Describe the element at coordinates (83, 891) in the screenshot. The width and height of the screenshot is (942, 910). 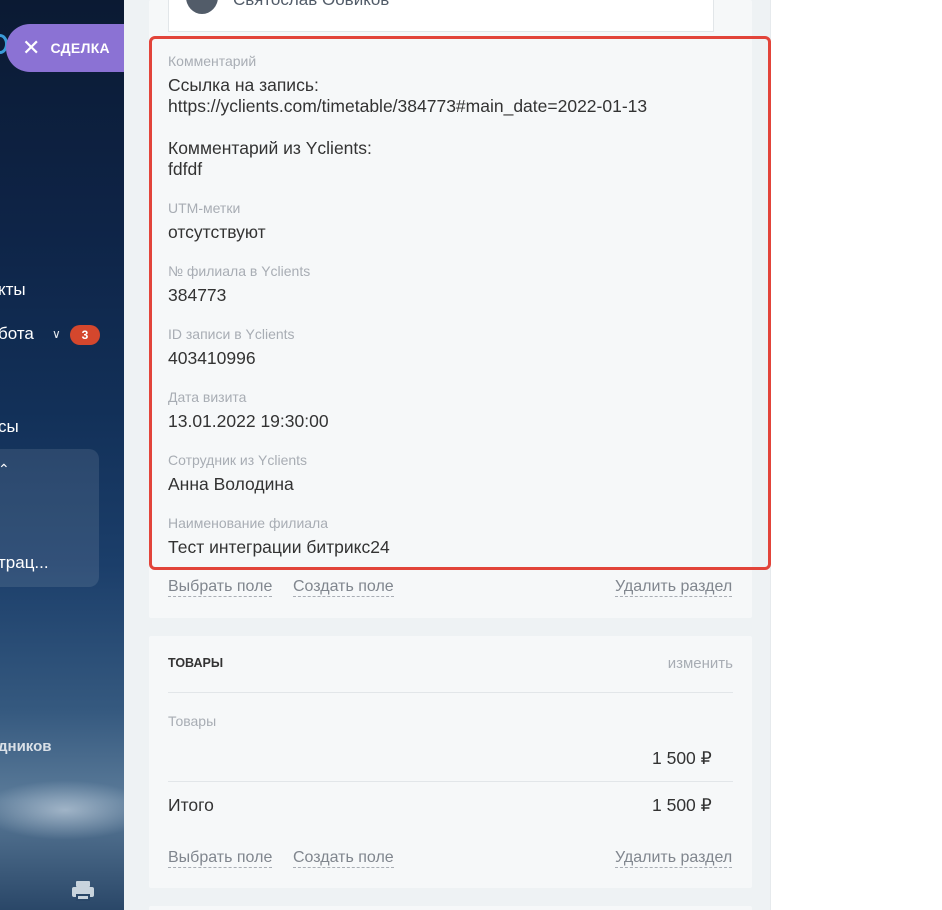
I see `print-icon` at that location.